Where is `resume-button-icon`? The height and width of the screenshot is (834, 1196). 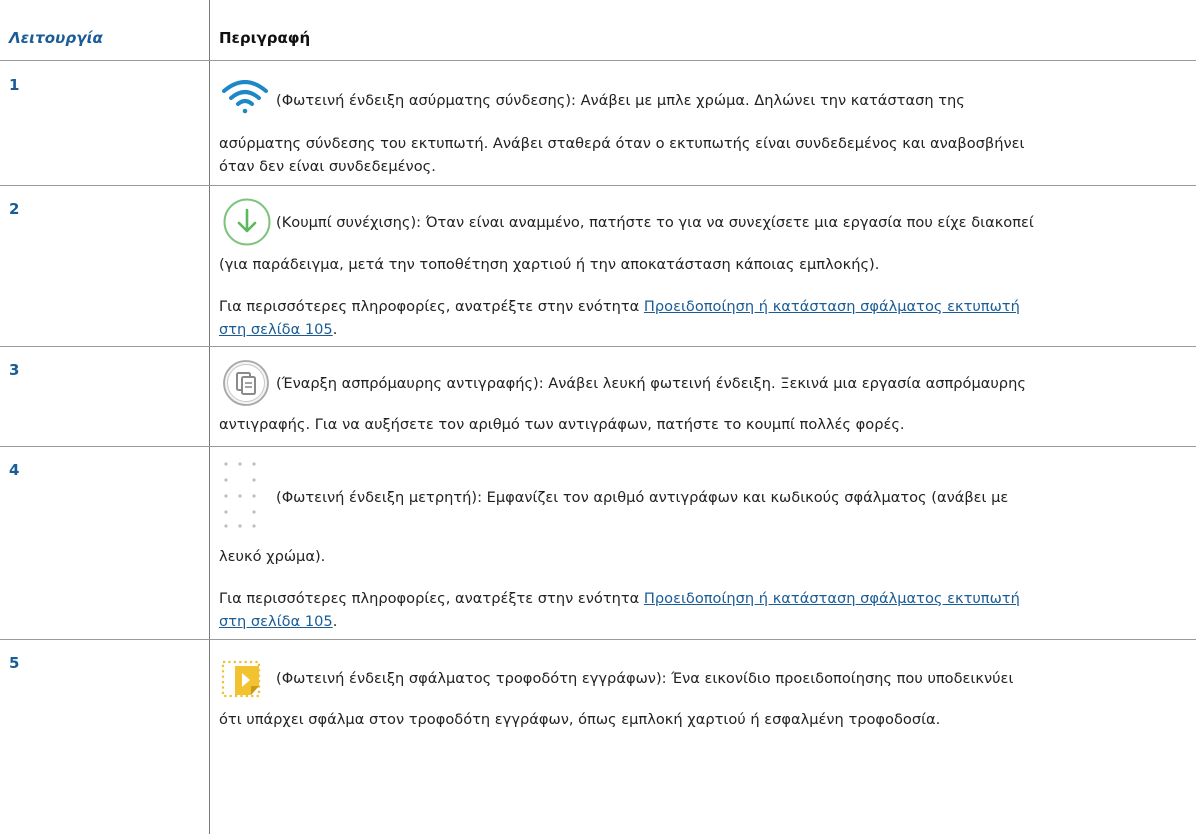 resume-button-icon is located at coordinates (247, 222).